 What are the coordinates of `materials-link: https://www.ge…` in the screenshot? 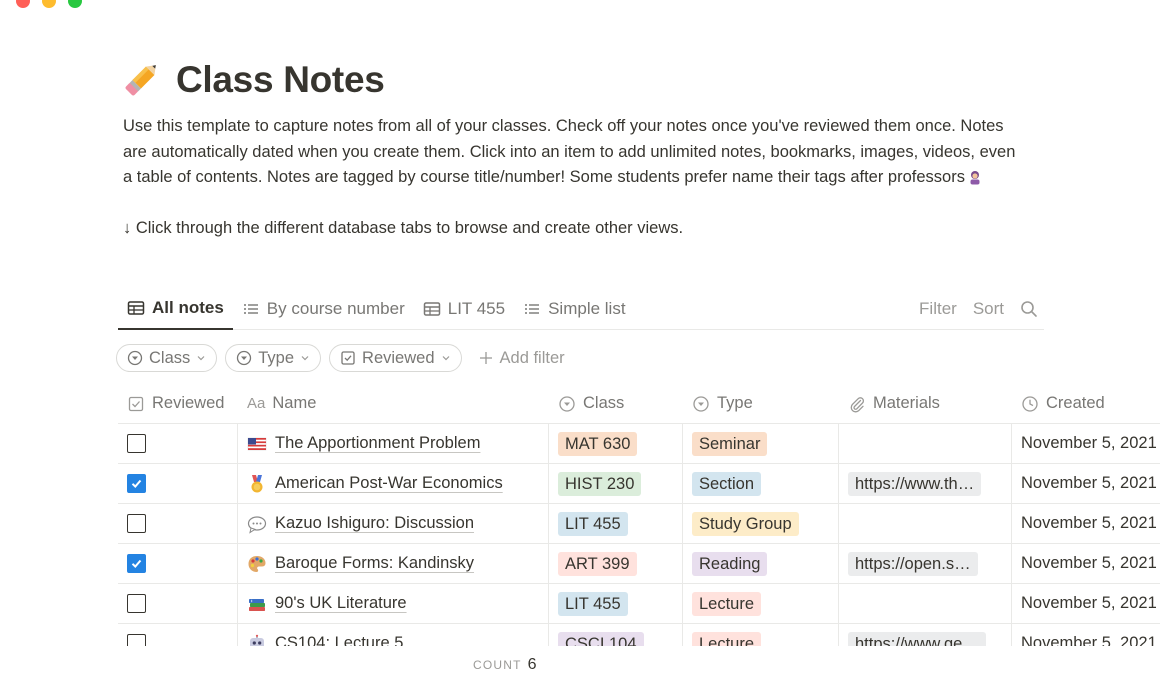 It's located at (917, 638).